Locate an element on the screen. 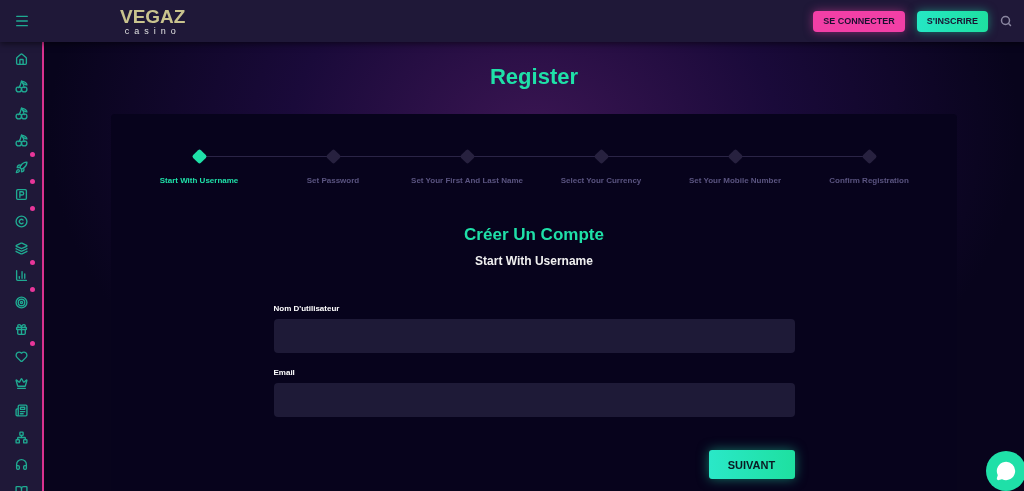 Image resolution: width=1024 pixels, height=491 pixels. cards-icon is located at coordinates (21, 248).